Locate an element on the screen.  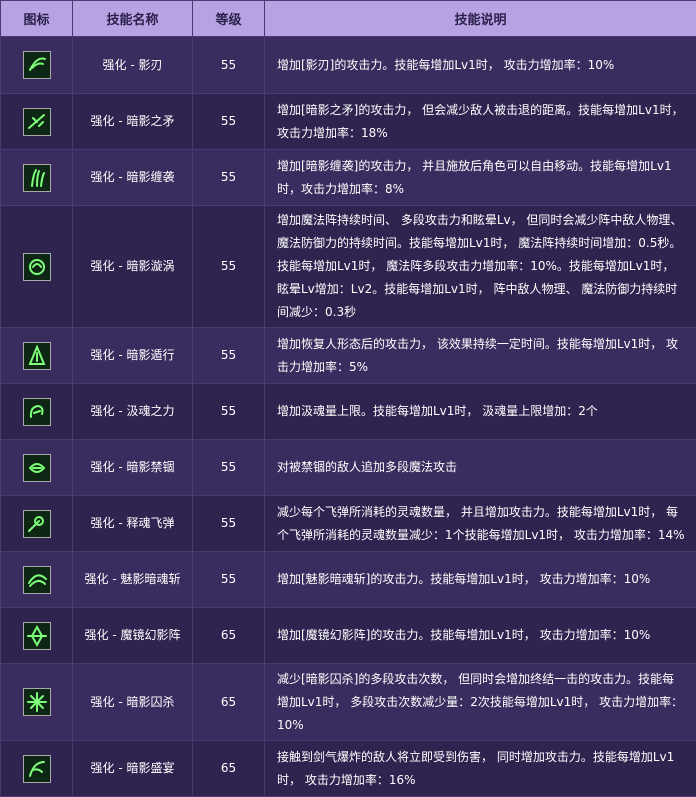
phantom-slash-icon is located at coordinates (37, 580).